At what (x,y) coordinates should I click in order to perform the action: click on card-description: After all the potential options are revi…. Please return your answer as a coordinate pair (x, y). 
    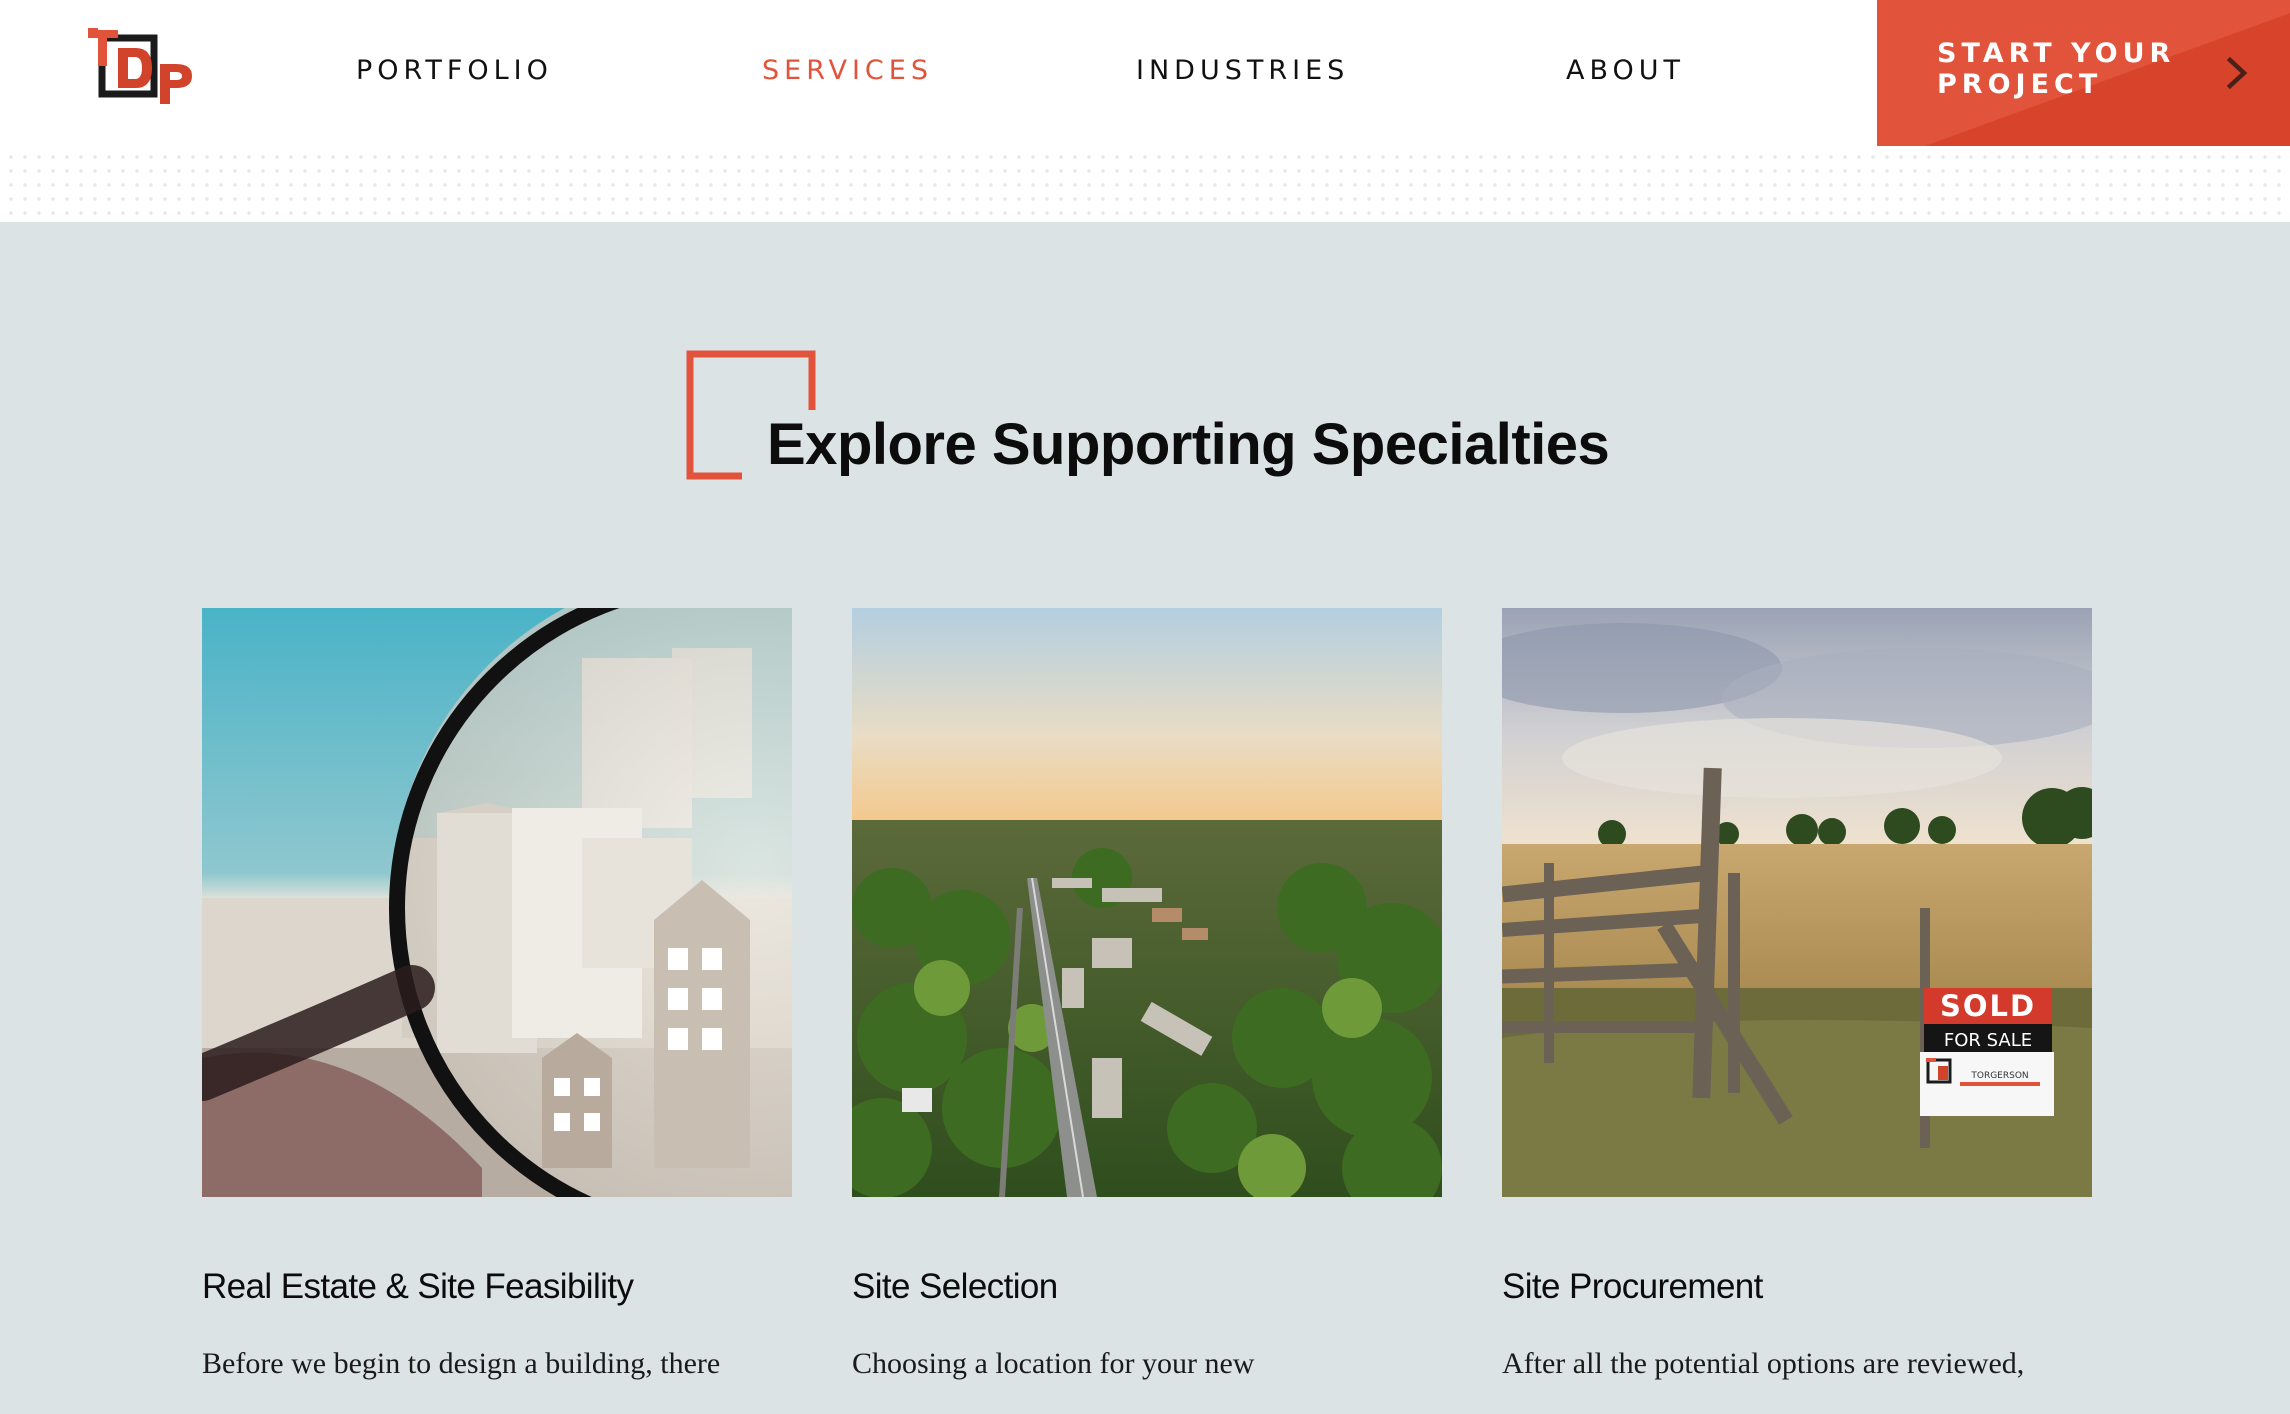
    Looking at the image, I should click on (1763, 1363).